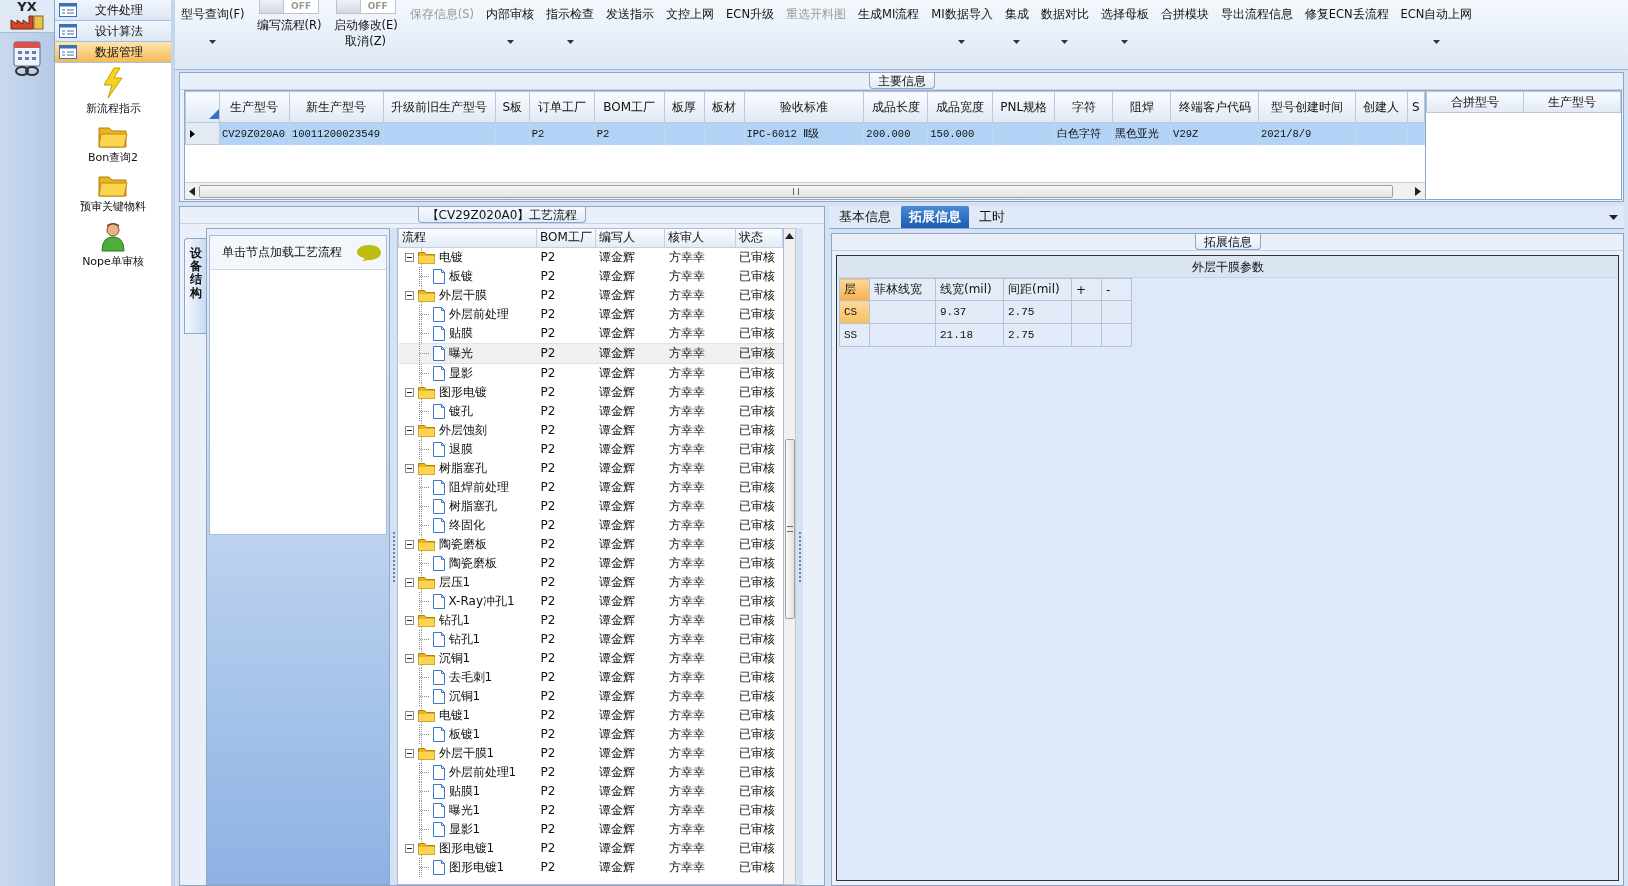 The height and width of the screenshot is (886, 1628). I want to click on toolbar-button: 取消(Z), so click(366, 41).